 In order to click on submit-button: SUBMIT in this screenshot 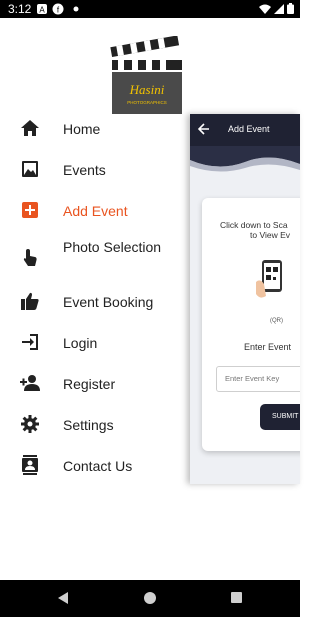, I will do `click(280, 417)`.